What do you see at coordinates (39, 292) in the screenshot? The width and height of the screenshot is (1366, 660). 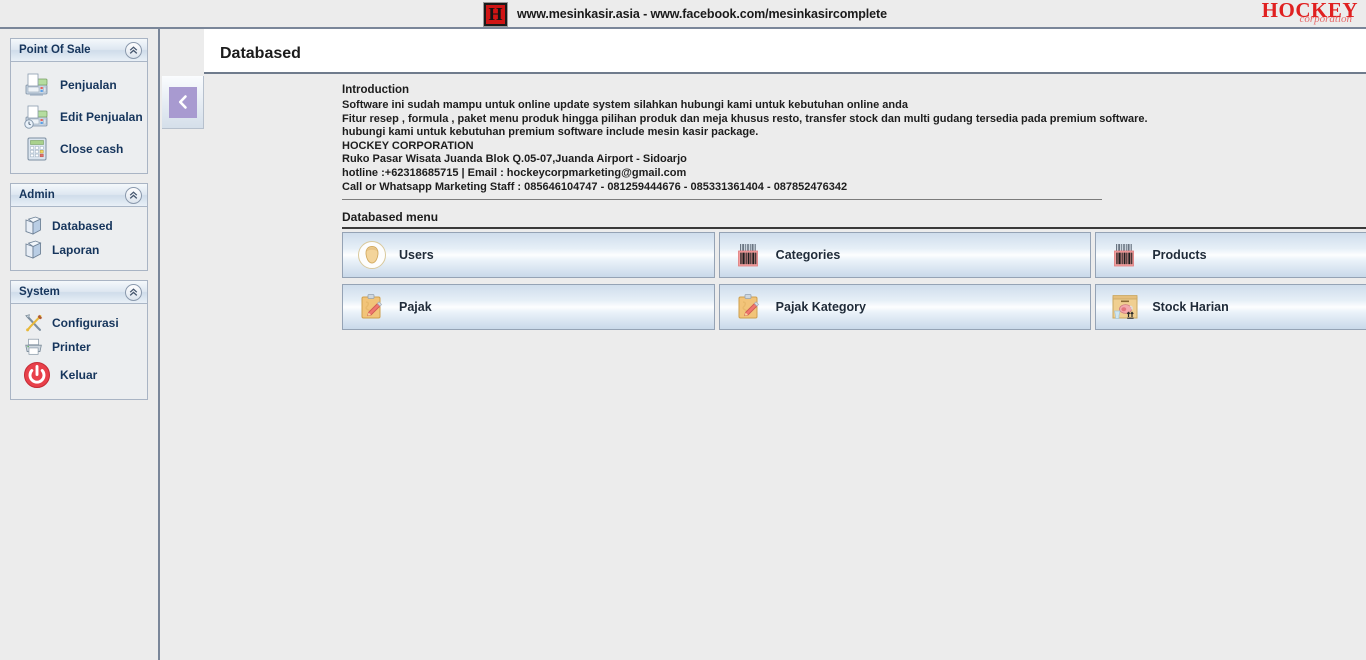 I see `panel-title-system: System` at bounding box center [39, 292].